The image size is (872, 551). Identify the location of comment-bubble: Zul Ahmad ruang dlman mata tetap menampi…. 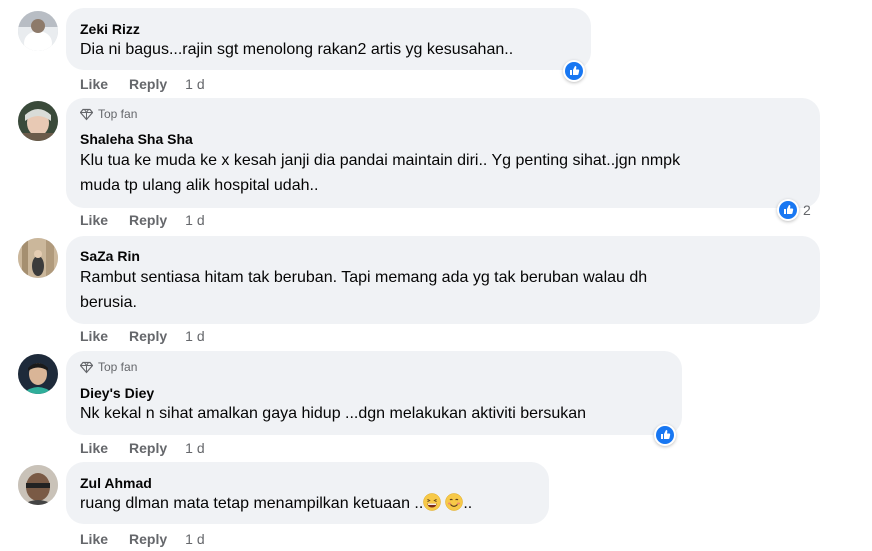
(307, 493).